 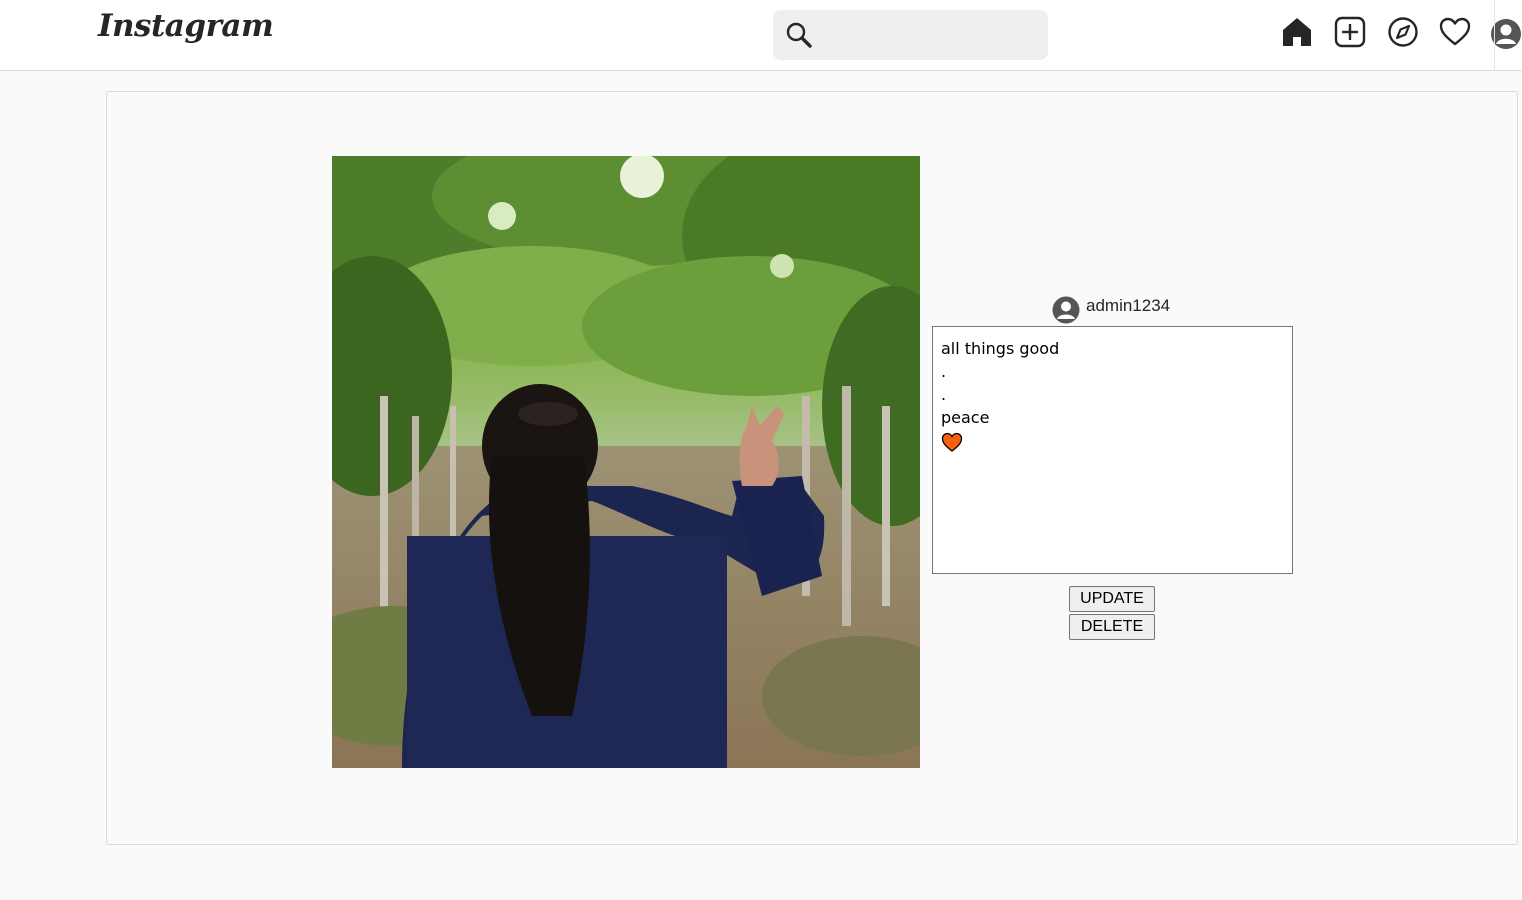 I want to click on search-icon, so click(x=799, y=35).